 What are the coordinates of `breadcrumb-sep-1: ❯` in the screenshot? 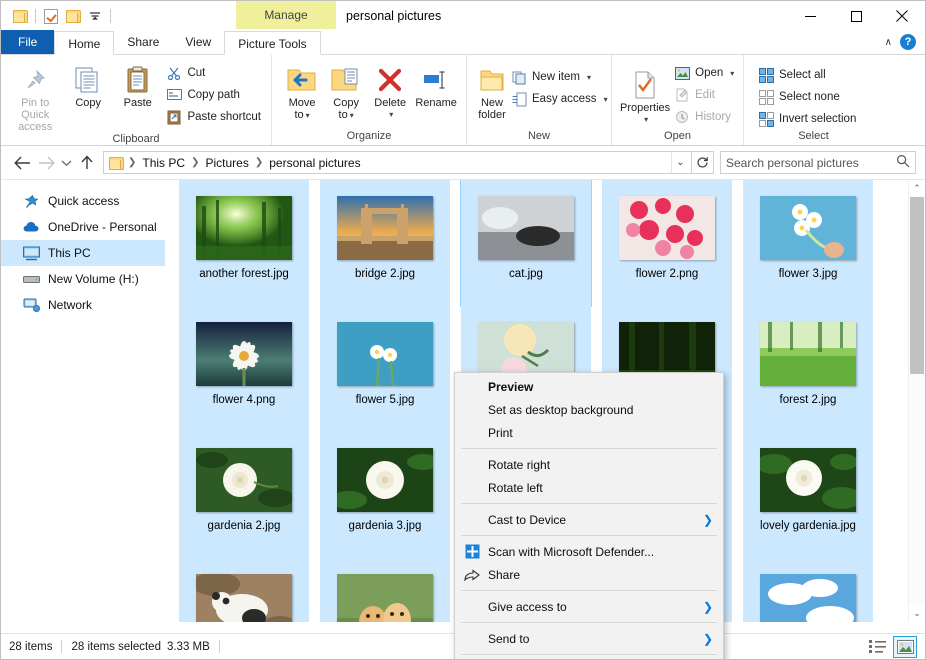 It's located at (195, 162).